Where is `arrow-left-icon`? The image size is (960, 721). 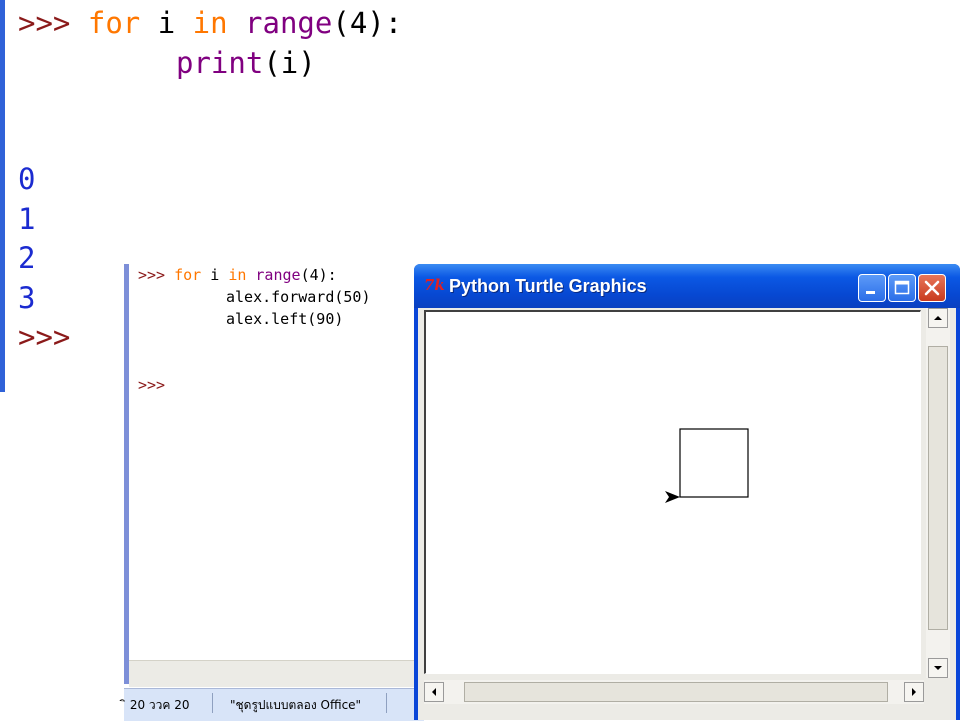
arrow-left-icon is located at coordinates (434, 692).